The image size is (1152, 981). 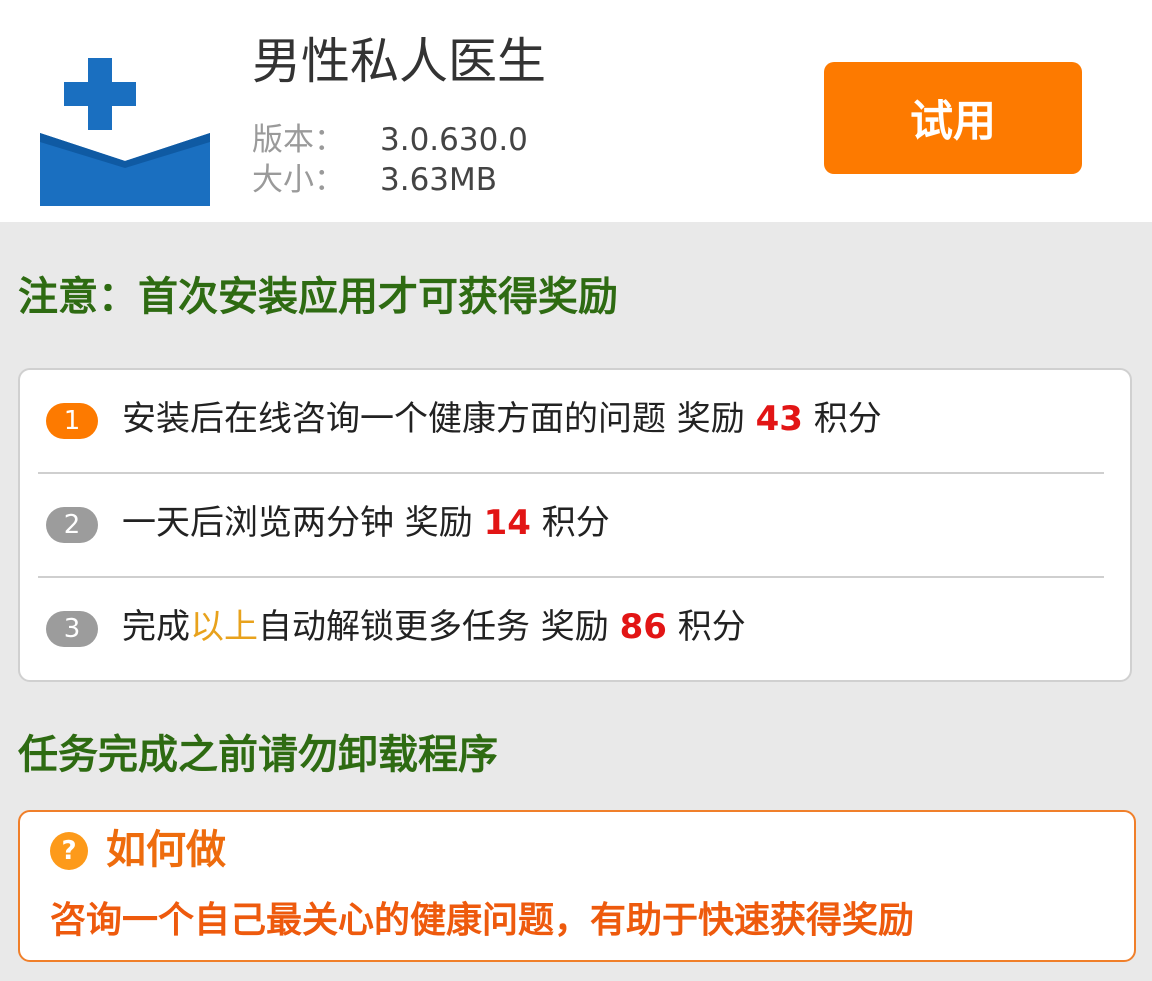 What do you see at coordinates (439, 180) in the screenshot?
I see `size-value: 3.63MB` at bounding box center [439, 180].